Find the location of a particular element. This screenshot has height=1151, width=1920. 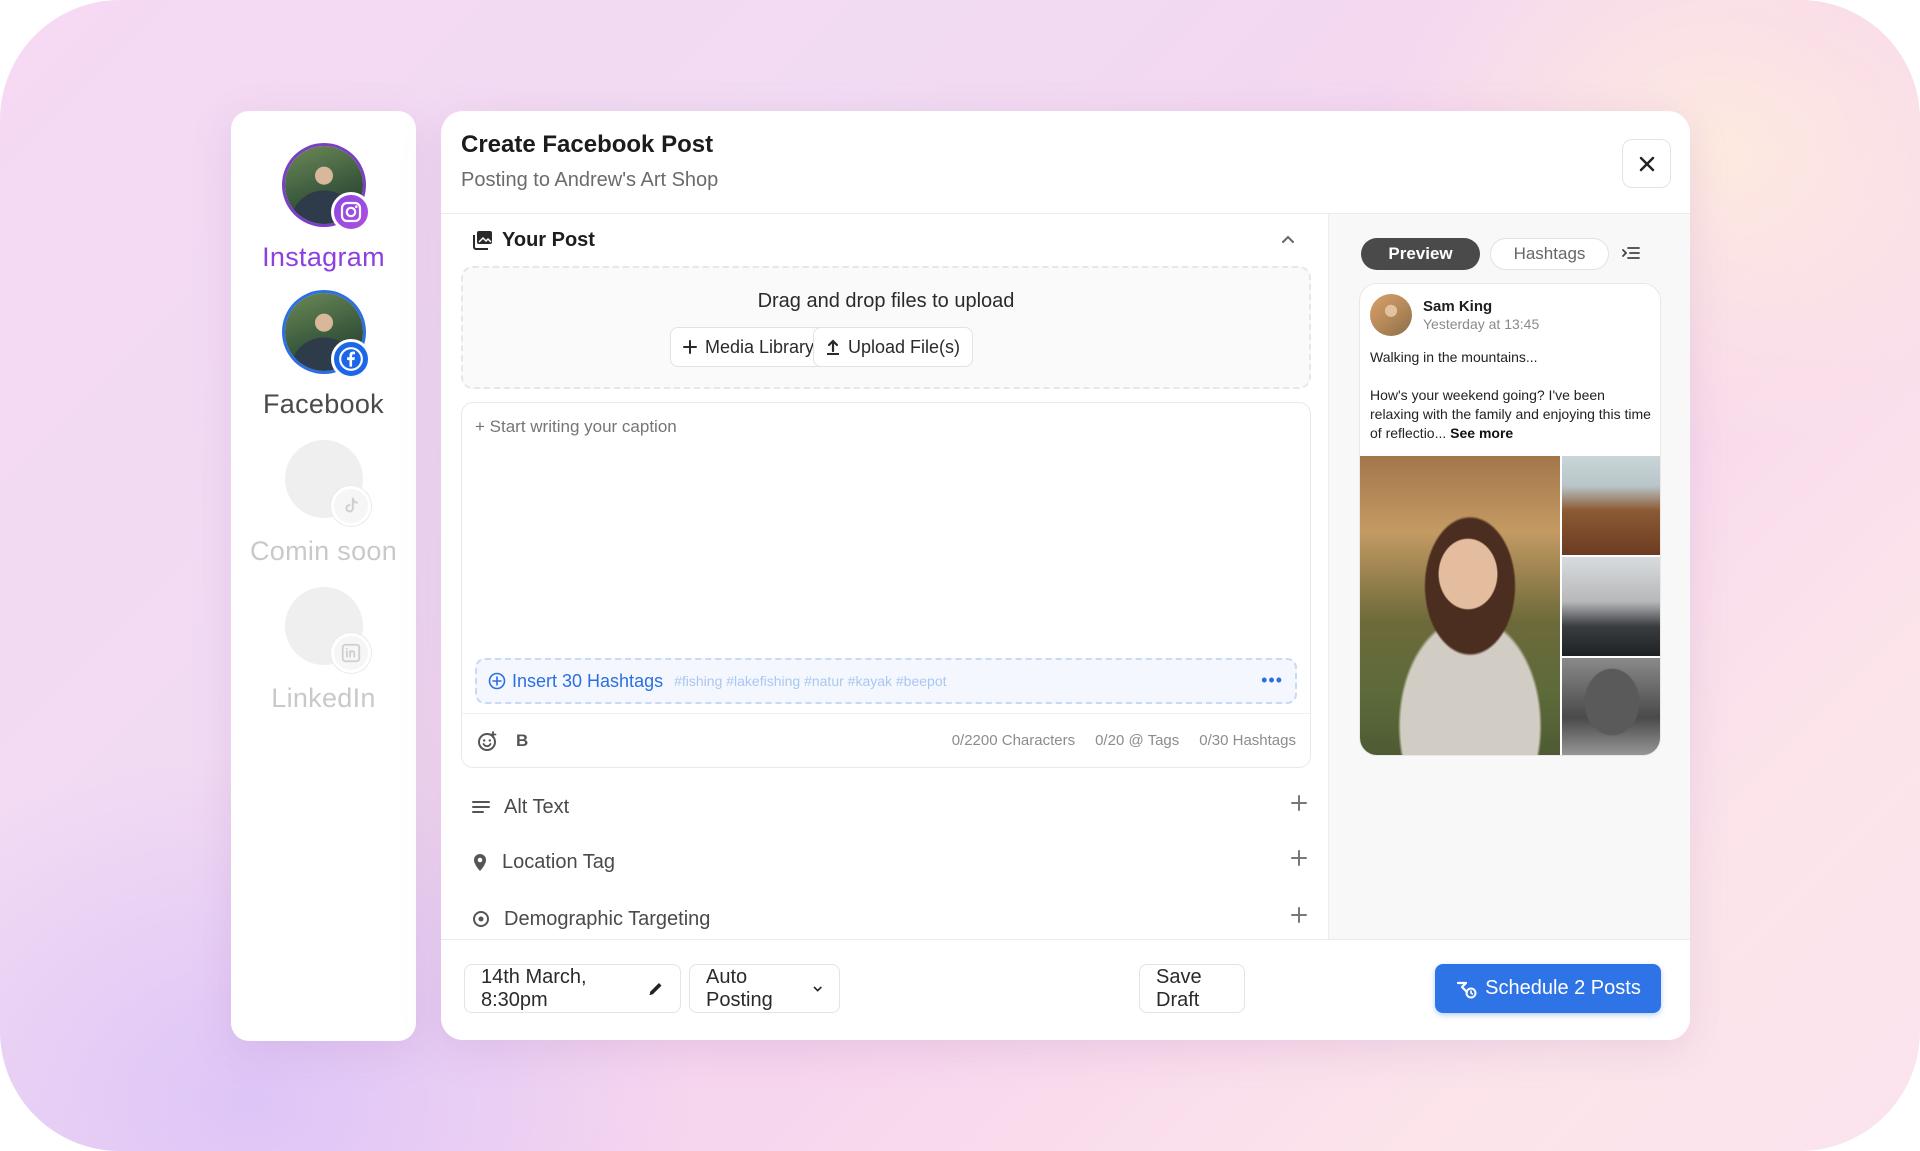

plus-circle-icon is located at coordinates (497, 681).